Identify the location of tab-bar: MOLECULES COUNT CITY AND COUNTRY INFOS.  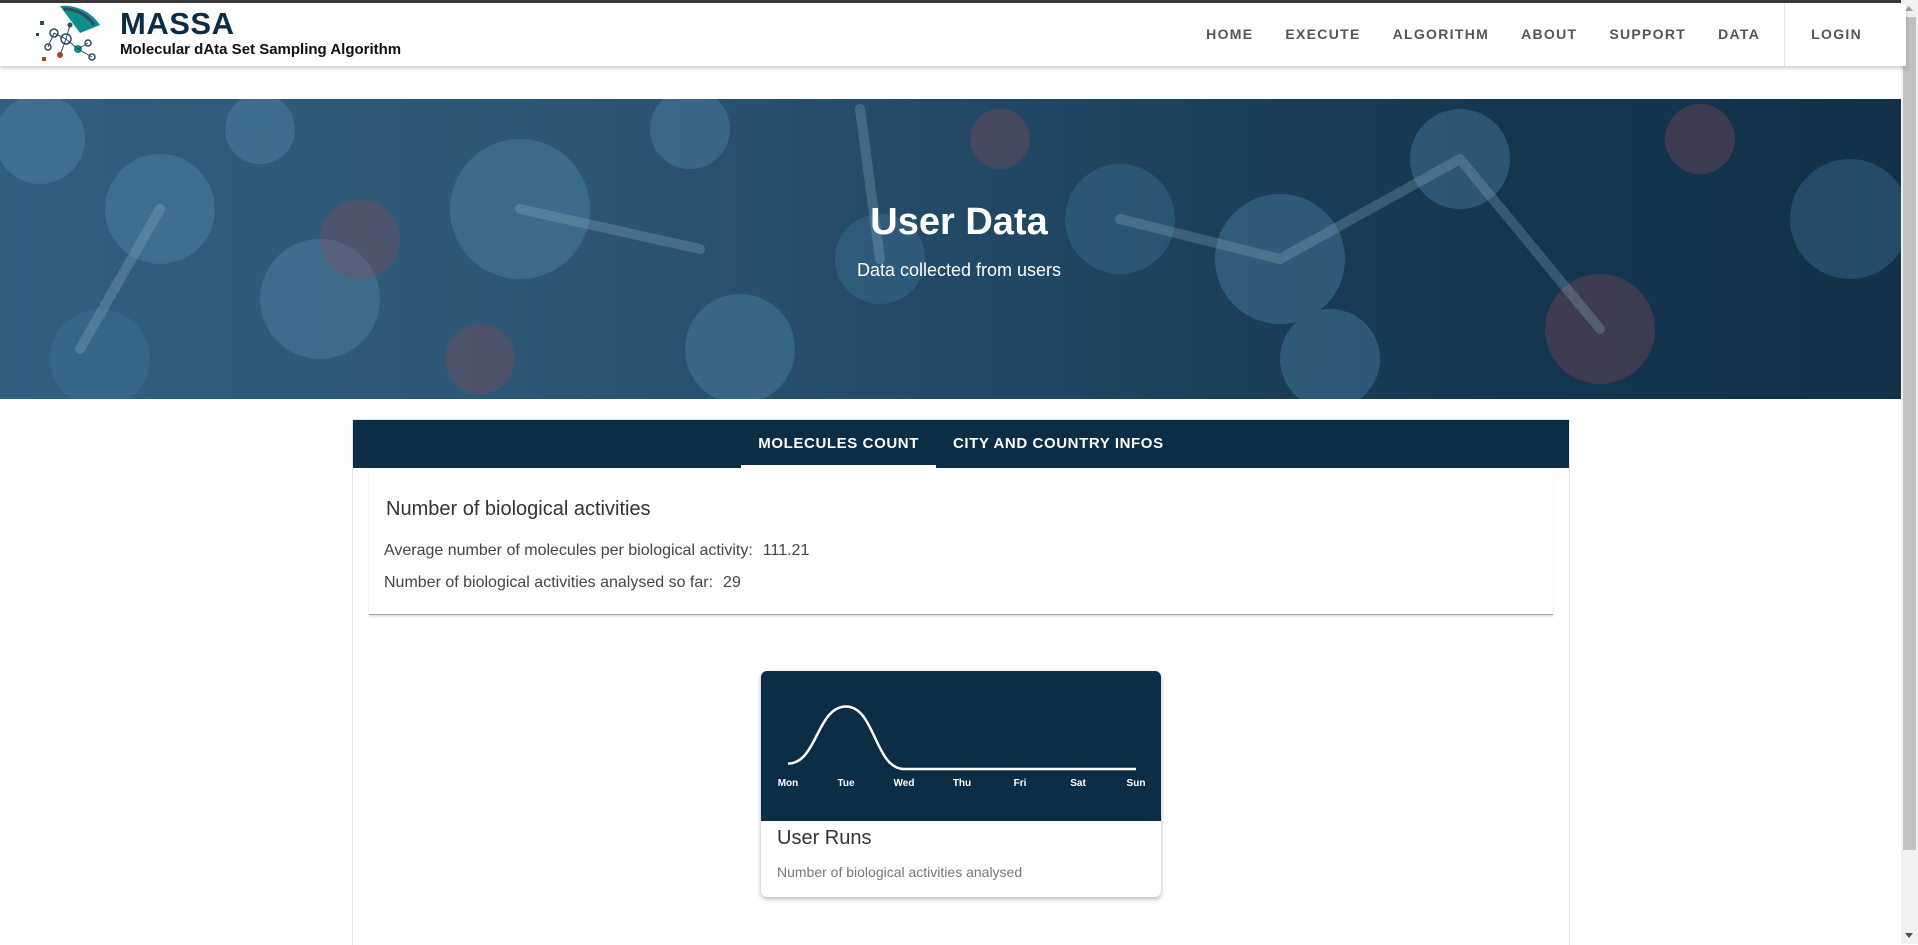
(961, 444).